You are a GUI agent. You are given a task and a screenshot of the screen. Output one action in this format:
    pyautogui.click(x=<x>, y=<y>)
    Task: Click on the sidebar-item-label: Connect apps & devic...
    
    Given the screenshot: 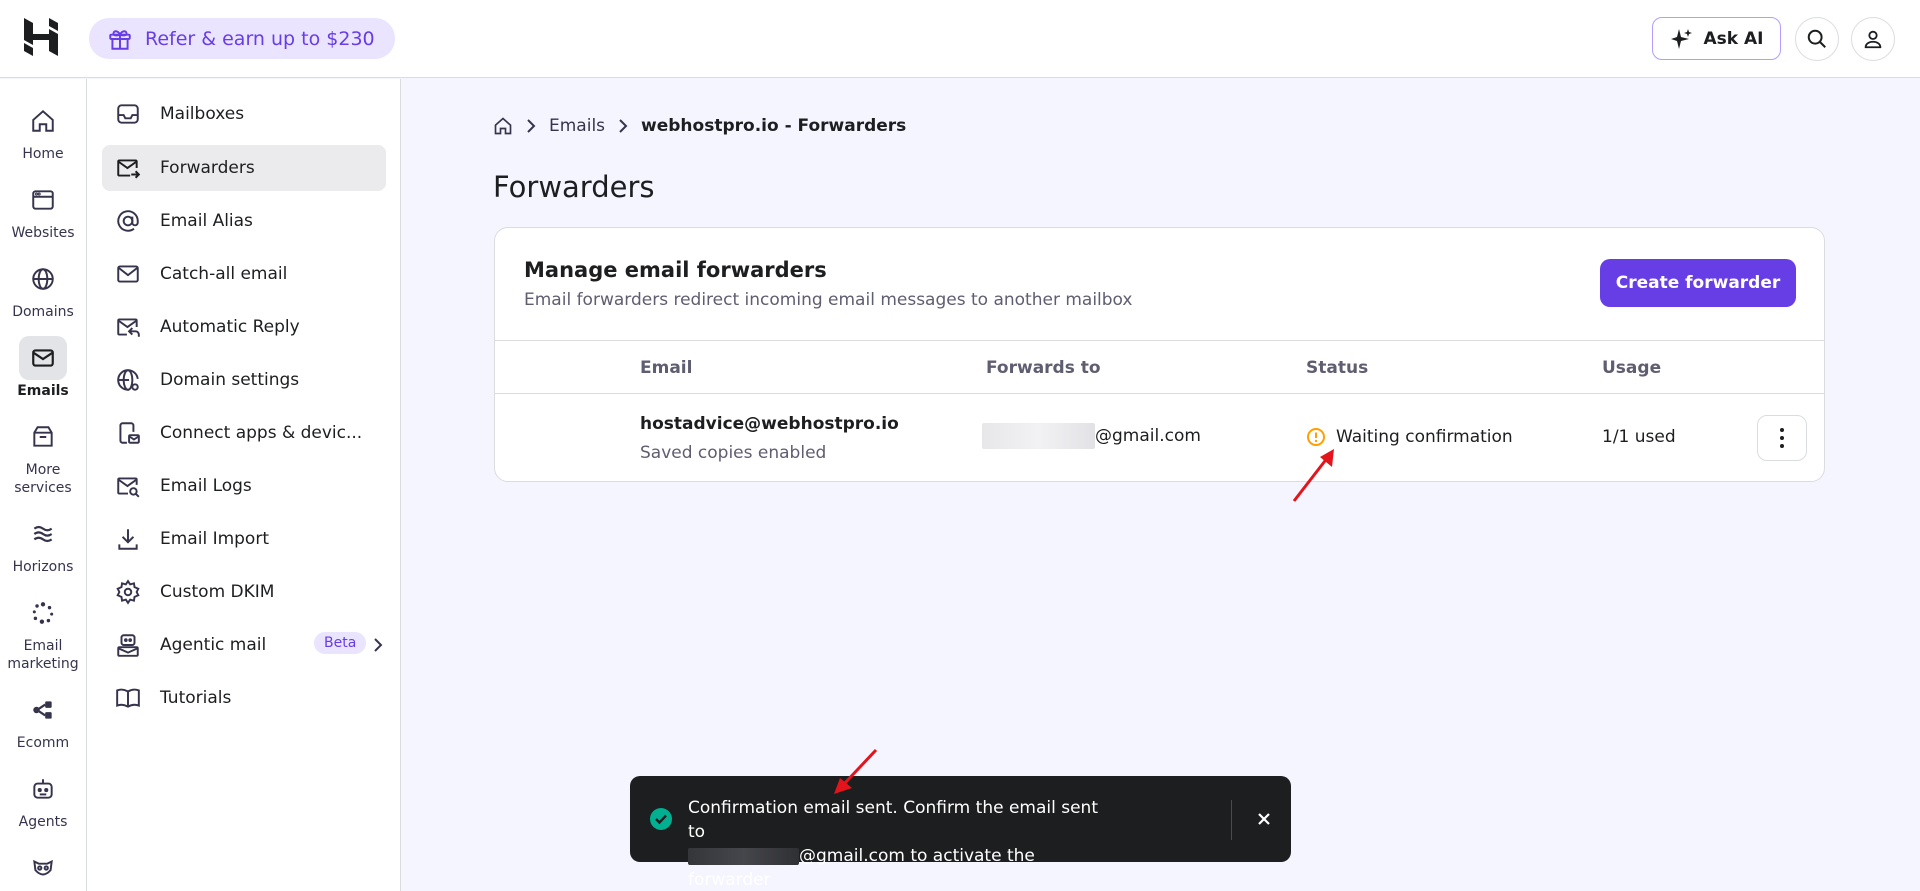 What is the action you would take?
    pyautogui.click(x=261, y=433)
    